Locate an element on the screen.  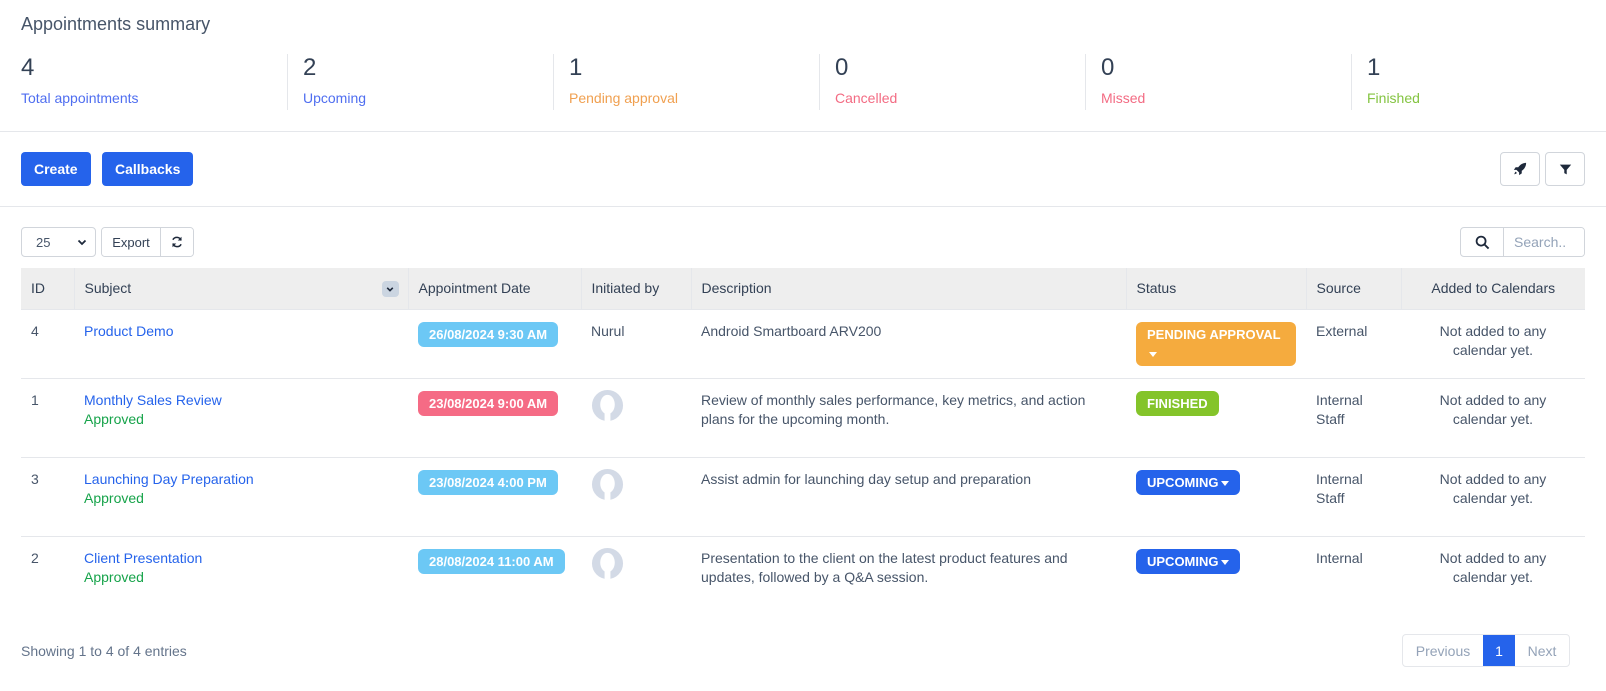
column-header-description: Description is located at coordinates (909, 289).